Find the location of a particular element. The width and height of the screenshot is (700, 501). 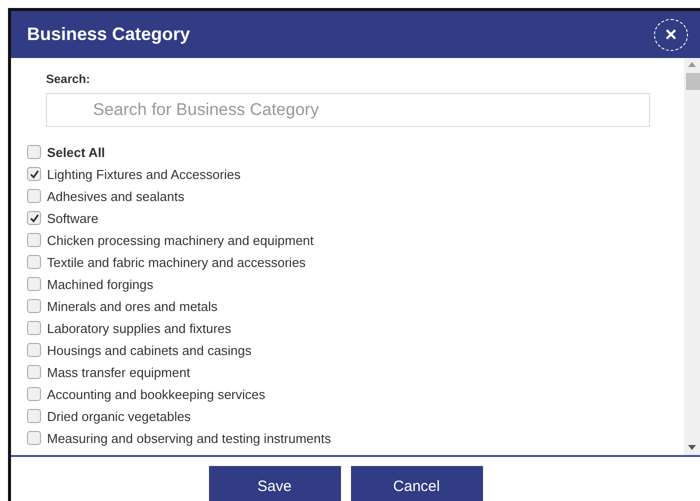

scroll-up-icon is located at coordinates (692, 64).